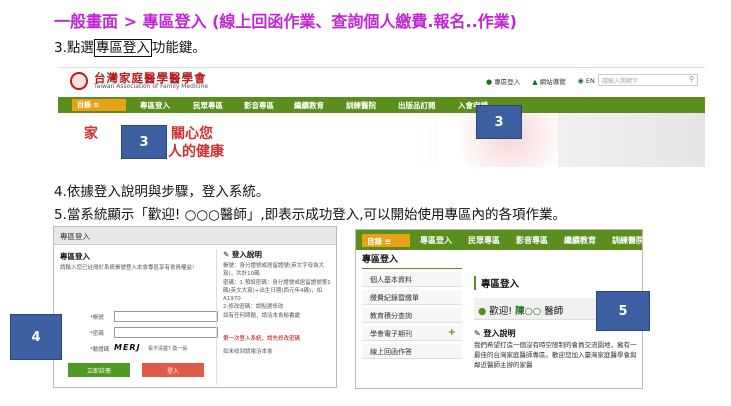 The height and width of the screenshot is (406, 731). What do you see at coordinates (144, 142) in the screenshot?
I see `callout-3-nav: 3` at bounding box center [144, 142].